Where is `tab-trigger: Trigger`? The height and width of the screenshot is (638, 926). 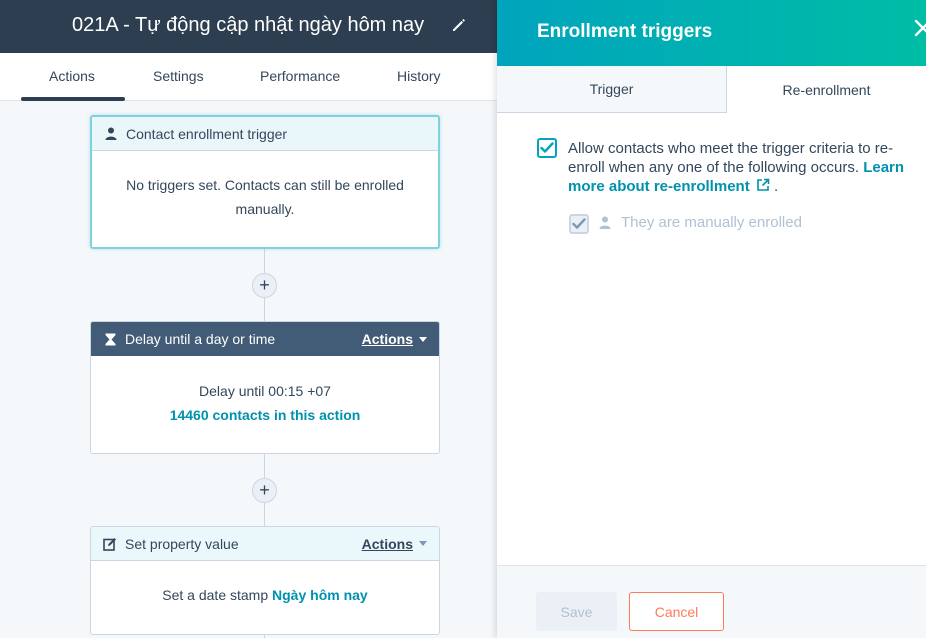
tab-trigger: Trigger is located at coordinates (612, 89).